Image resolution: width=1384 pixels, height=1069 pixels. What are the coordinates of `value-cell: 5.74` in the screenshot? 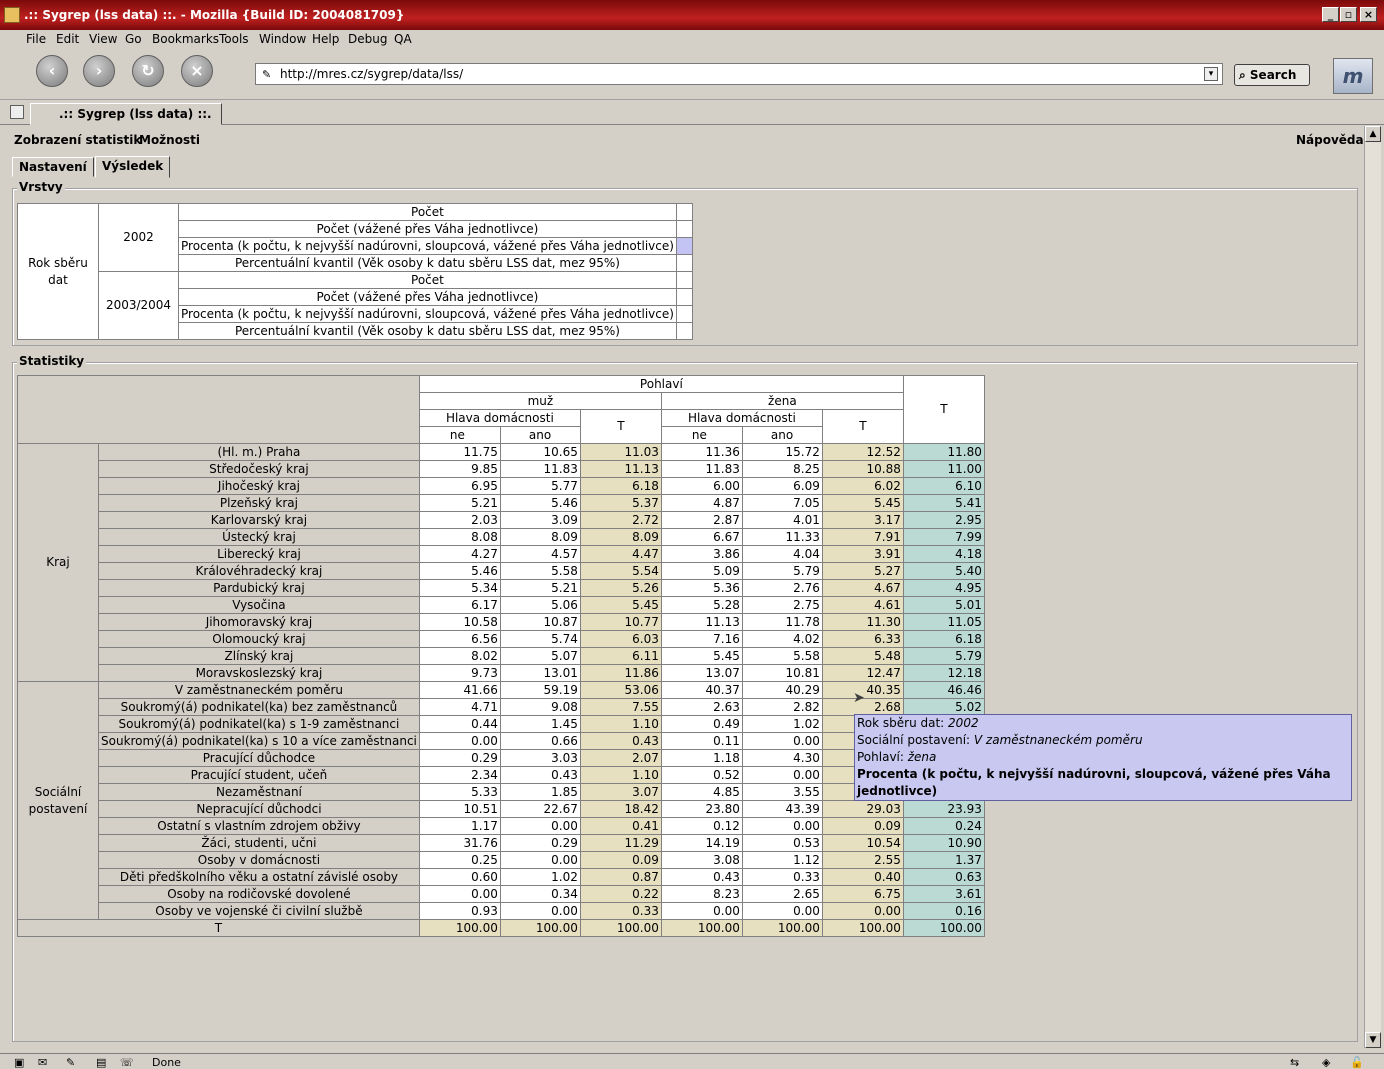 It's located at (540, 639).